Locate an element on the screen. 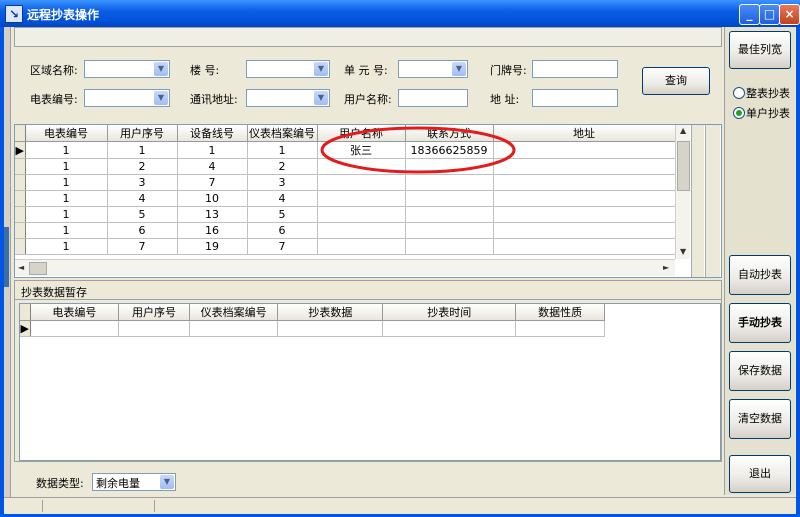  comm-select: ▼ is located at coordinates (288, 98).